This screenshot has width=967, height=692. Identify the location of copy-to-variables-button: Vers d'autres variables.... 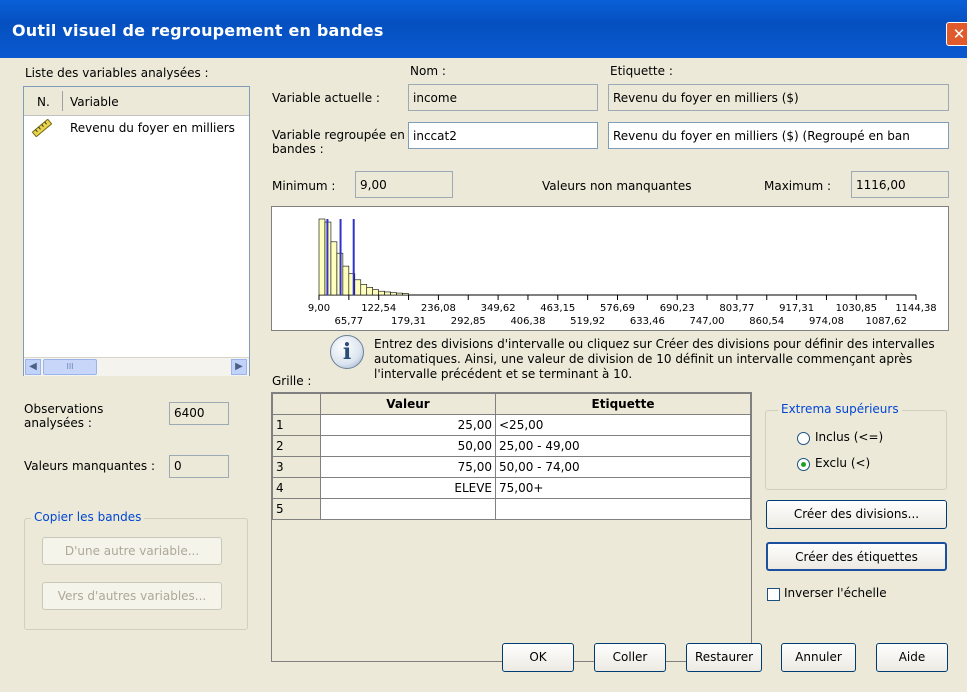
(132, 596).